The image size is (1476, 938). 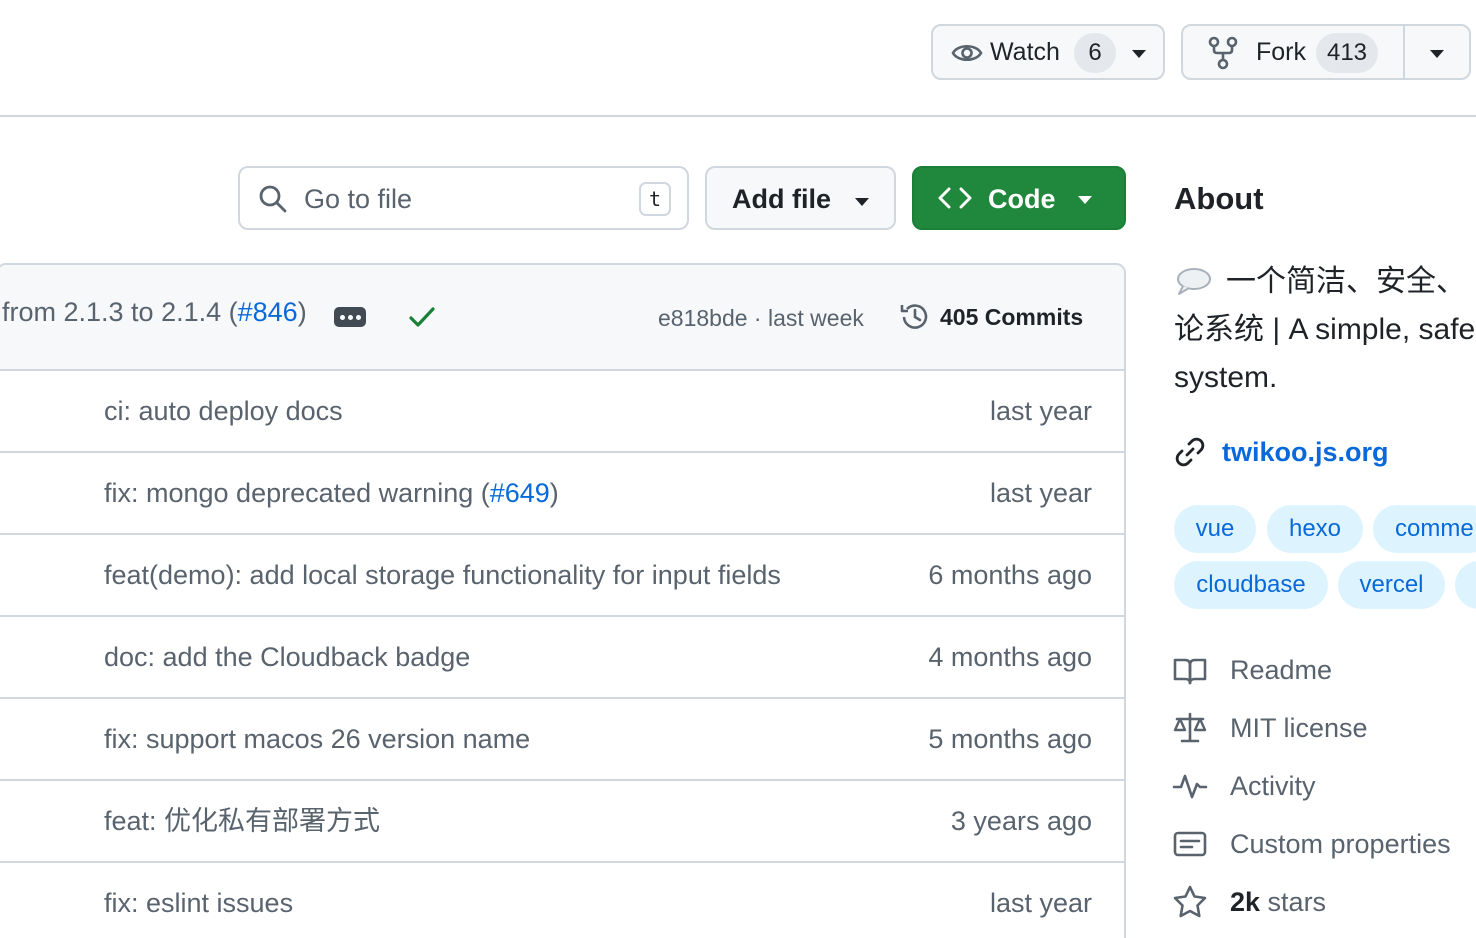 I want to click on stars-count: 2k, so click(x=1245, y=901).